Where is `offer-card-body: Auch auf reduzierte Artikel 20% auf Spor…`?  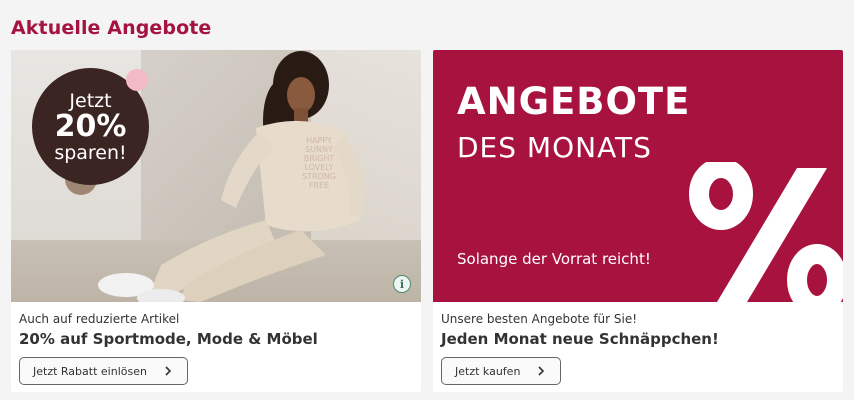
offer-card-body: Auch auf reduzierte Artikel 20% auf Spor… is located at coordinates (216, 347).